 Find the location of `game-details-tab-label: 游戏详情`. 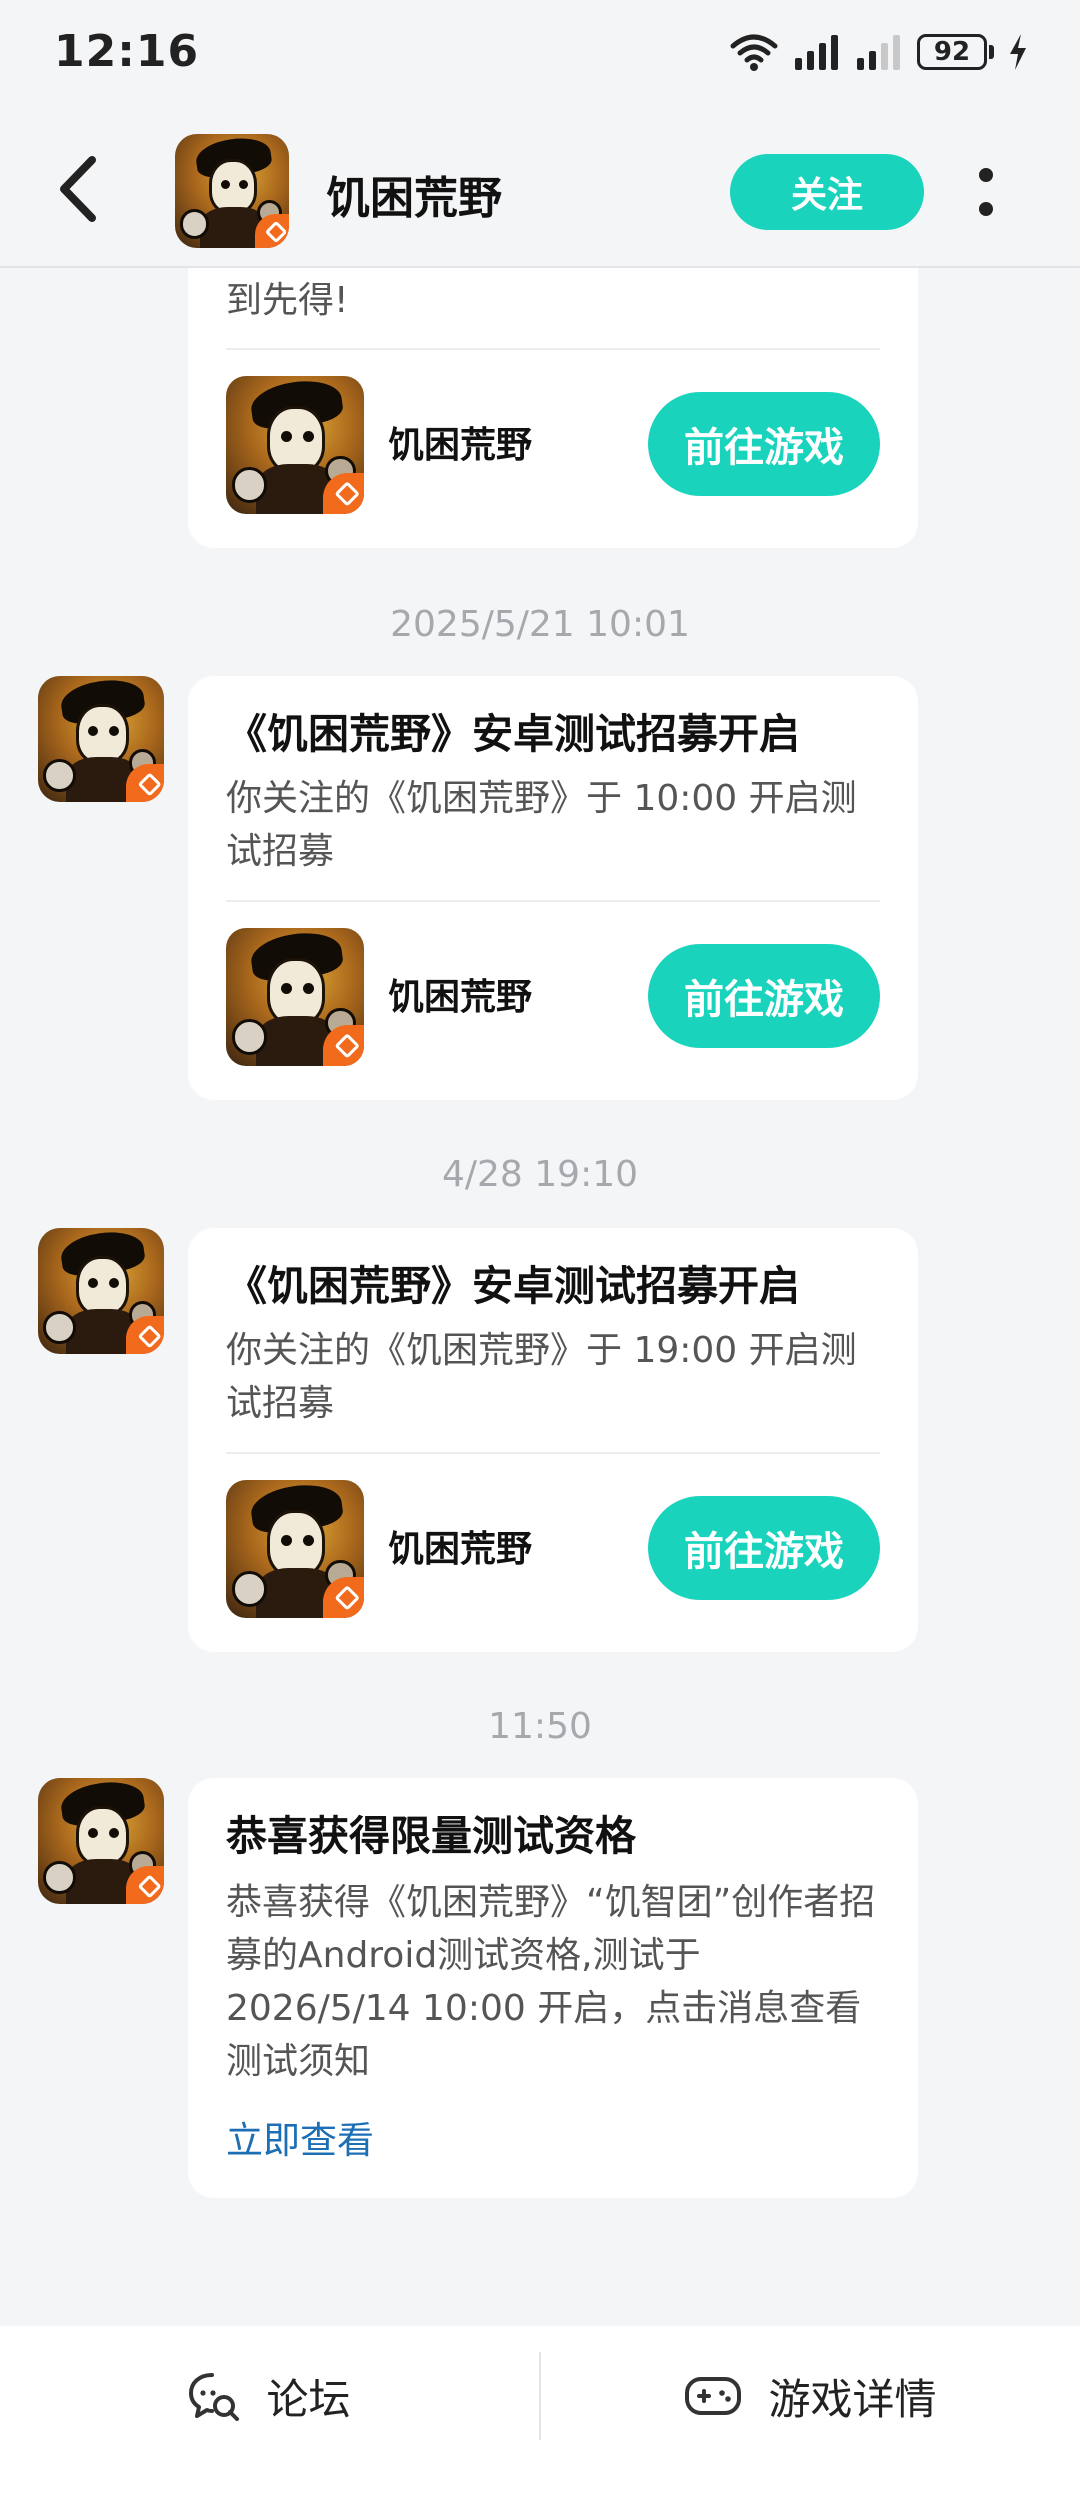

game-details-tab-label: 游戏详情 is located at coordinates (852, 2399).